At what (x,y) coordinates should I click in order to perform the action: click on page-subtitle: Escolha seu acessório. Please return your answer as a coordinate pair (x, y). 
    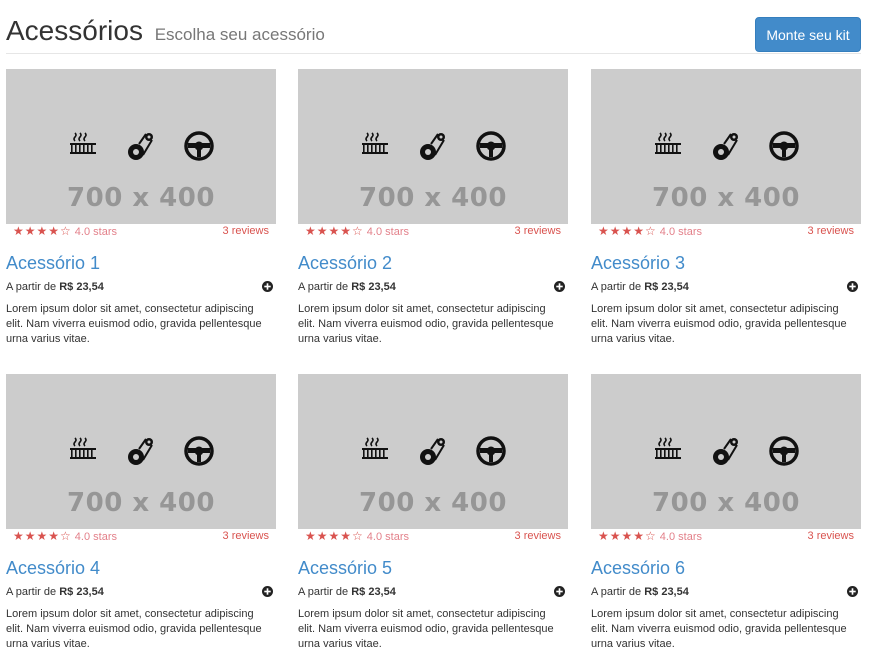
    Looking at the image, I should click on (239, 34).